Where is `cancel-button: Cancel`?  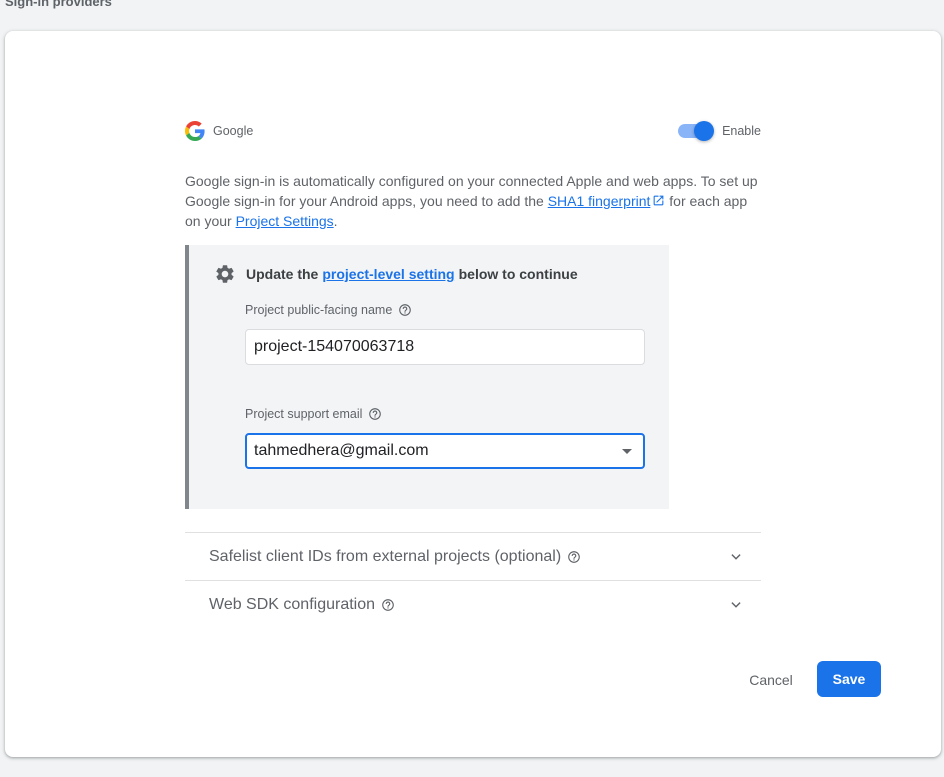
cancel-button: Cancel is located at coordinates (771, 680).